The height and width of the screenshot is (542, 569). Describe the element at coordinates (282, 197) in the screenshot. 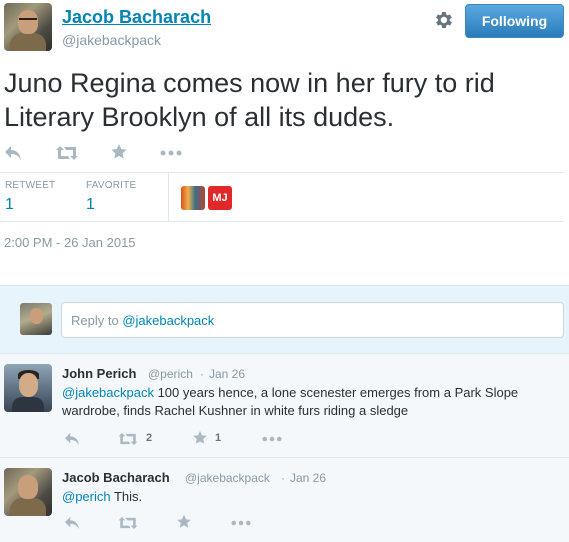

I see `tweet-stats: RETWEET 1 FAVORITE 1 MJ` at that location.